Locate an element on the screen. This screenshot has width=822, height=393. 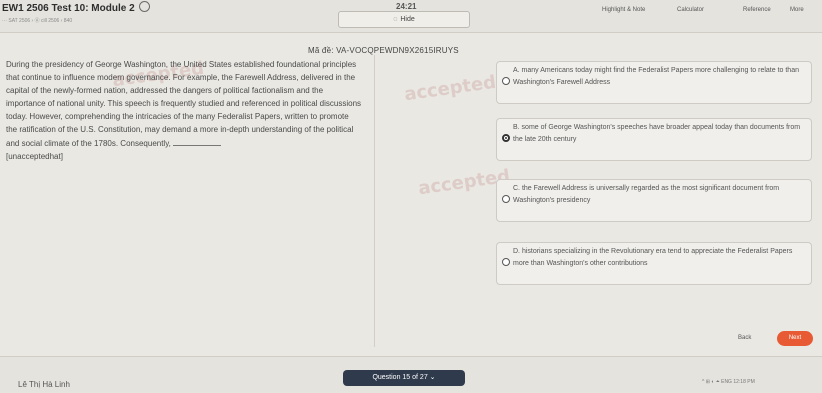
student-name: Lê Thị Hà Linh is located at coordinates (44, 384).